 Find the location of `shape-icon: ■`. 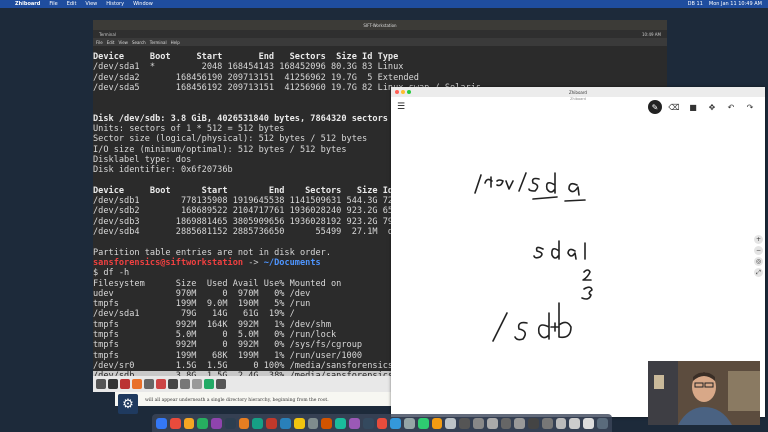

shape-icon: ■ is located at coordinates (693, 107).